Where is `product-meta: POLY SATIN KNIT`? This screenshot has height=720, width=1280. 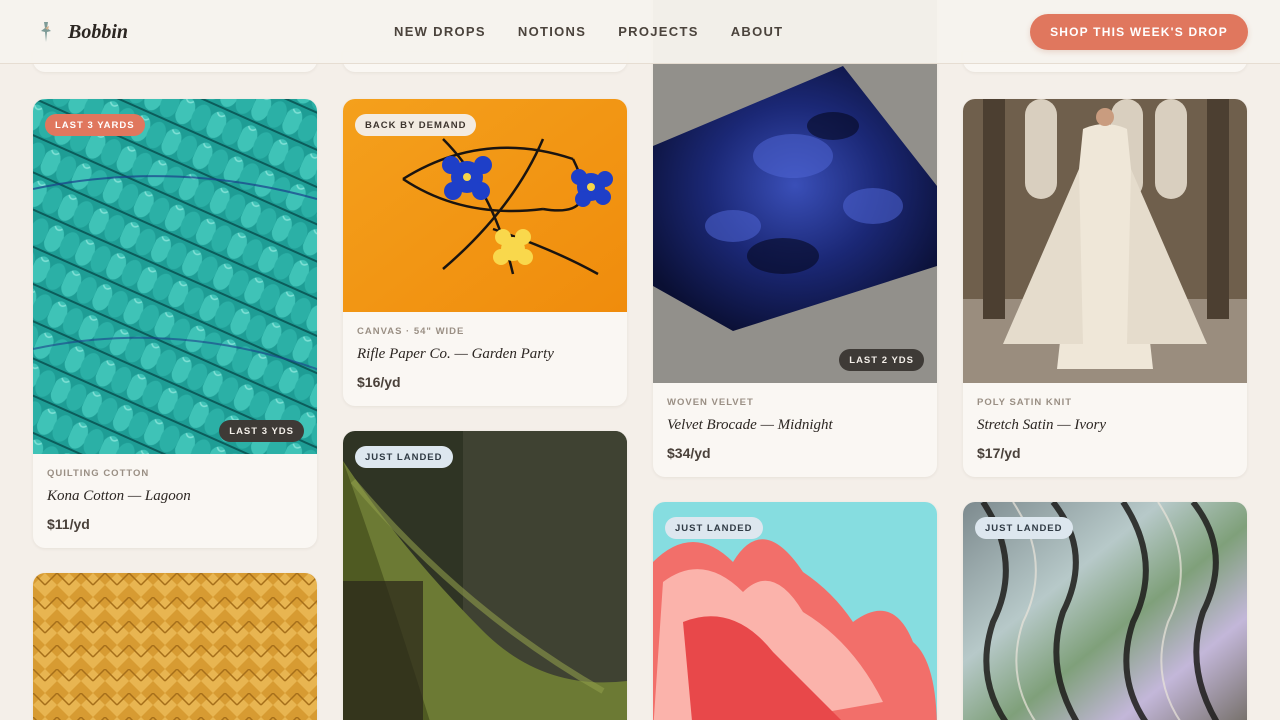
product-meta: POLY SATIN KNIT is located at coordinates (1025, 402).